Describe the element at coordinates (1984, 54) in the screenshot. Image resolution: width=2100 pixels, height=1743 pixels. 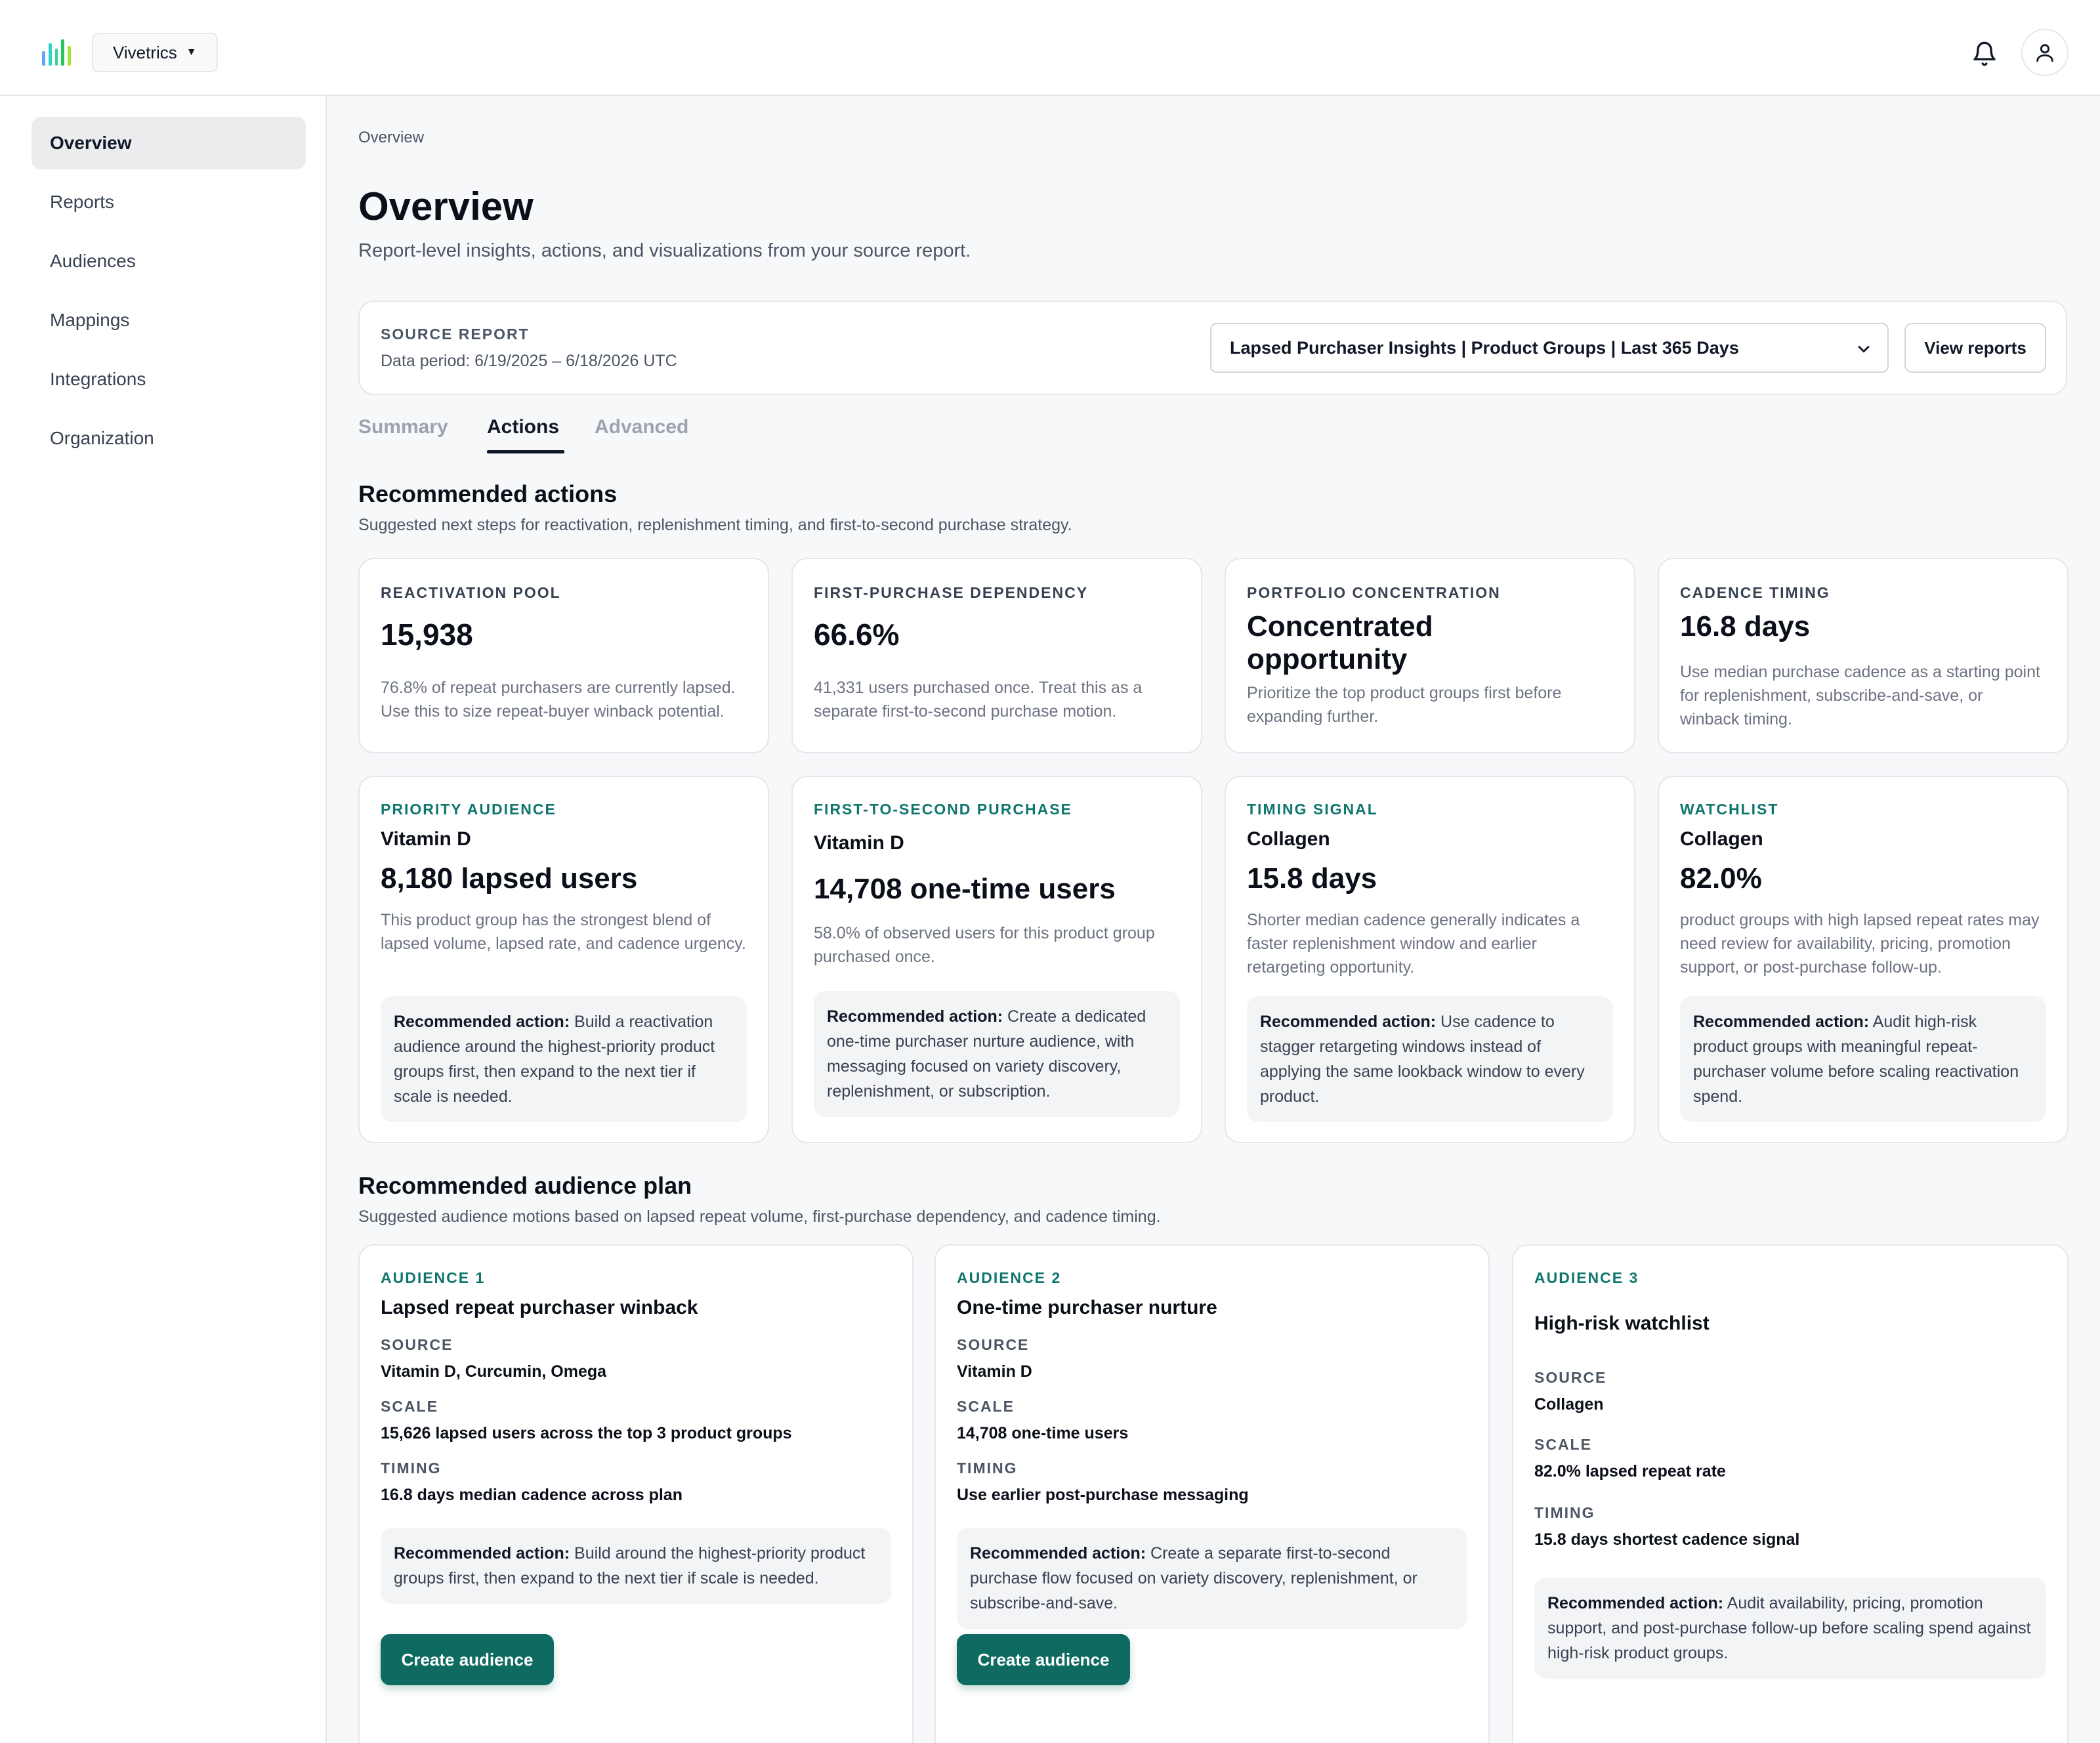
I see `bell-icon` at that location.